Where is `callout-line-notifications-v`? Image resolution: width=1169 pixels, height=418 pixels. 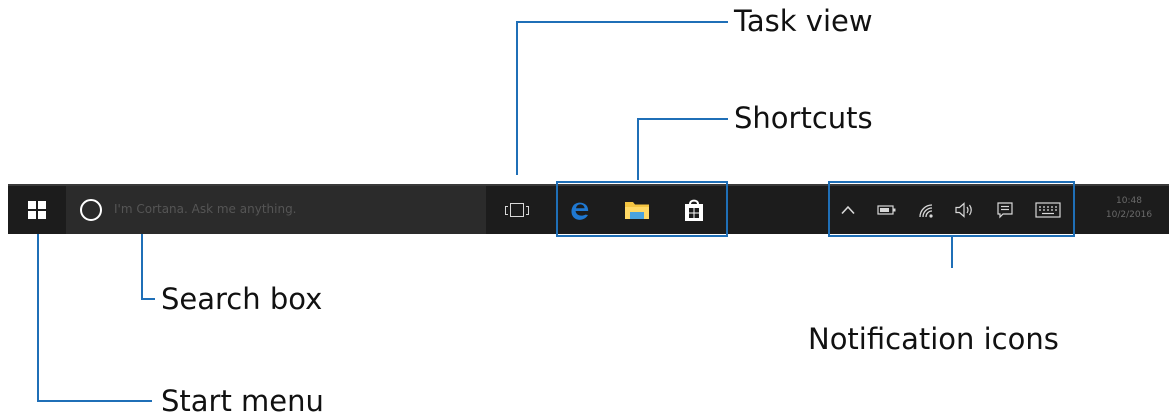 callout-line-notifications-v is located at coordinates (952, 252).